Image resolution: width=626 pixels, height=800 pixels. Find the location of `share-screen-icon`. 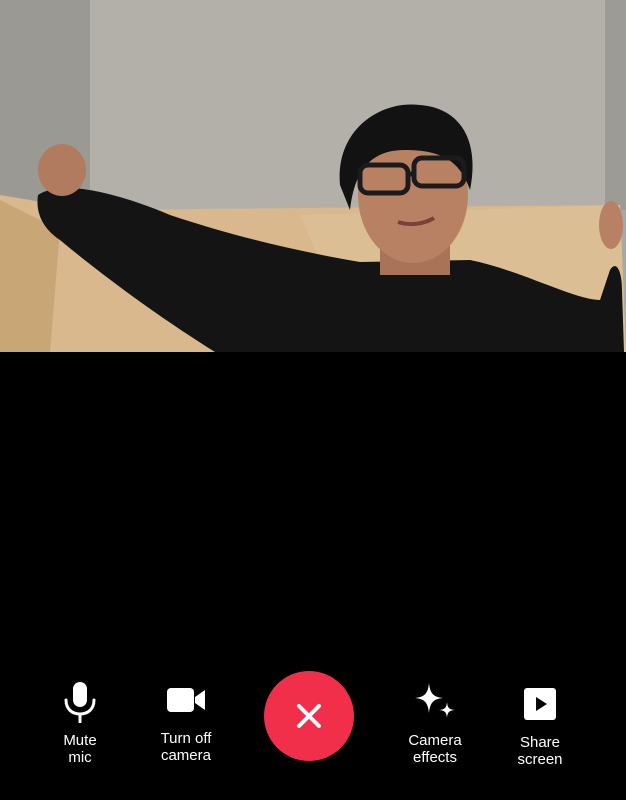

share-screen-icon is located at coordinates (540, 704).